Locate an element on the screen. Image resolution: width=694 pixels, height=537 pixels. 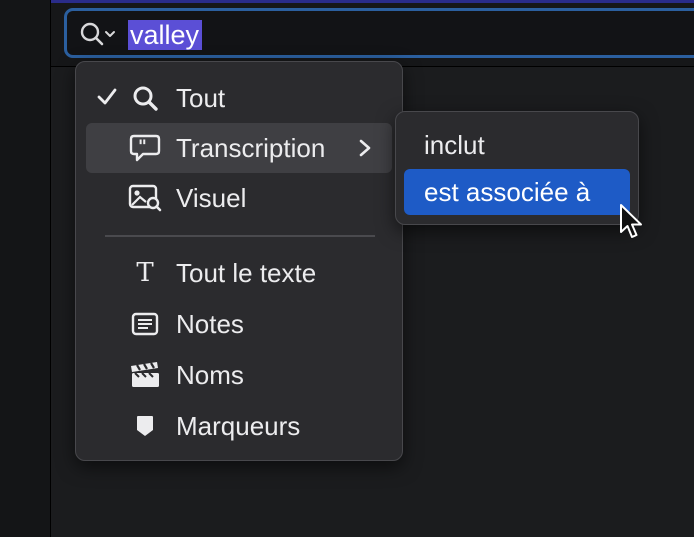
menu-item-noms: Noms is located at coordinates (239, 375).